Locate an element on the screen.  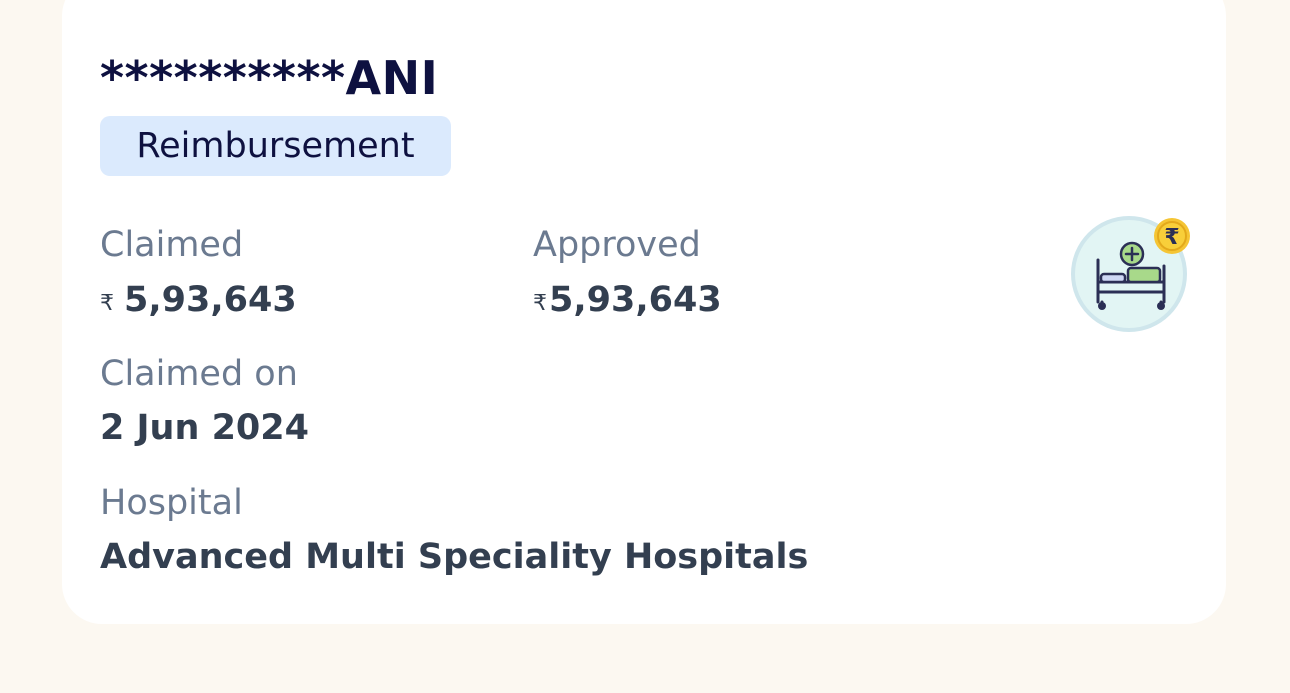
claimed-amount-value: 5,93,643 is located at coordinates (210, 300).